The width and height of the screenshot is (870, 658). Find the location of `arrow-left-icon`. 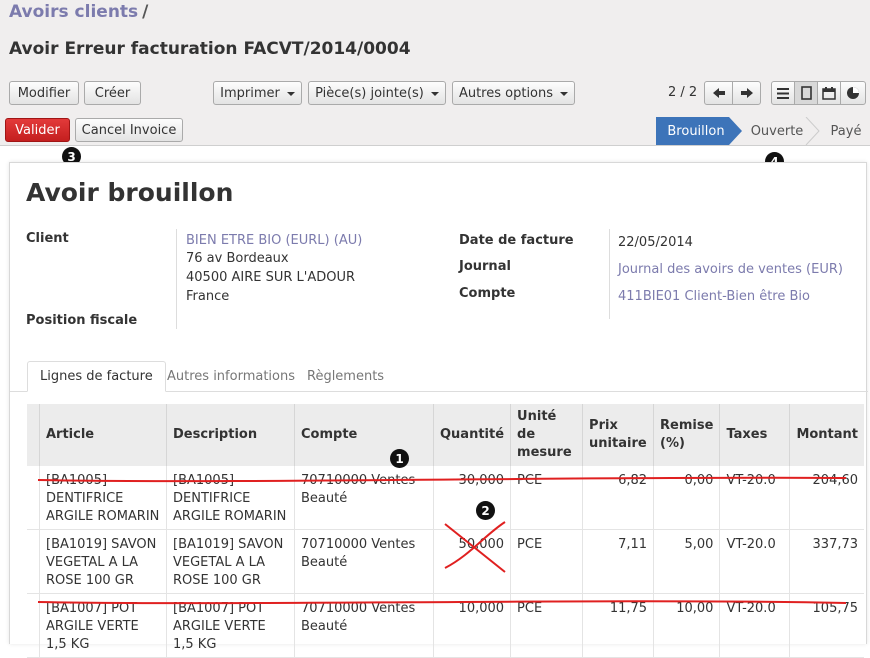

arrow-left-icon is located at coordinates (718, 93).